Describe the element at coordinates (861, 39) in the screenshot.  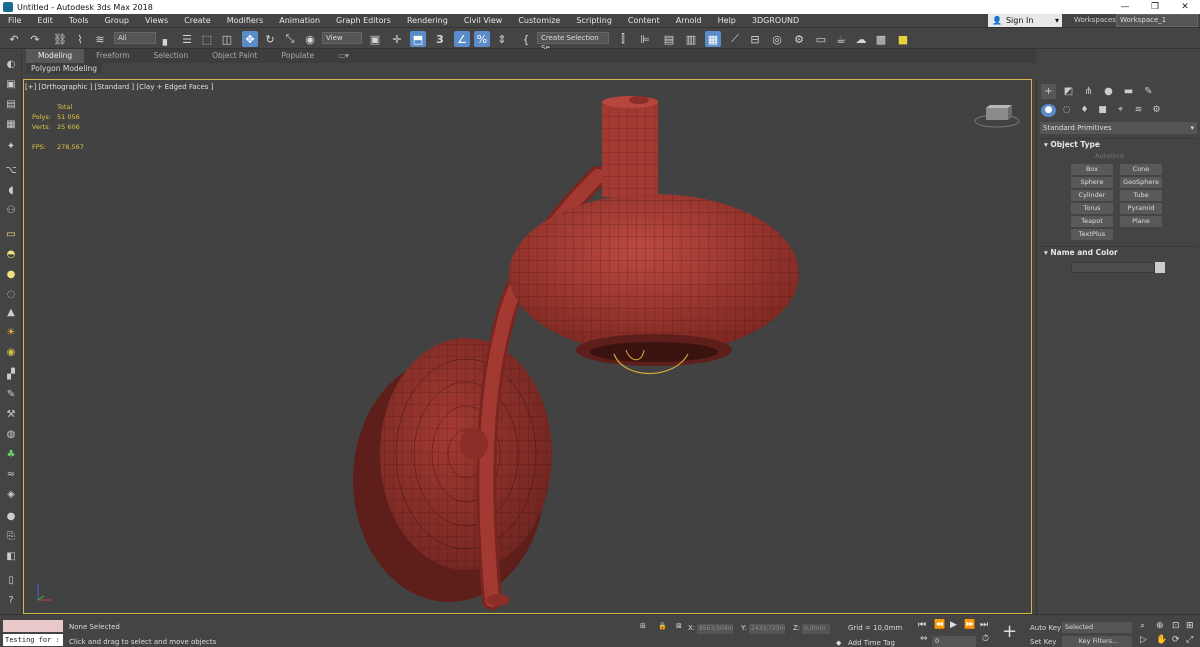
I see `render-in-cloud-icon: ☁` at that location.